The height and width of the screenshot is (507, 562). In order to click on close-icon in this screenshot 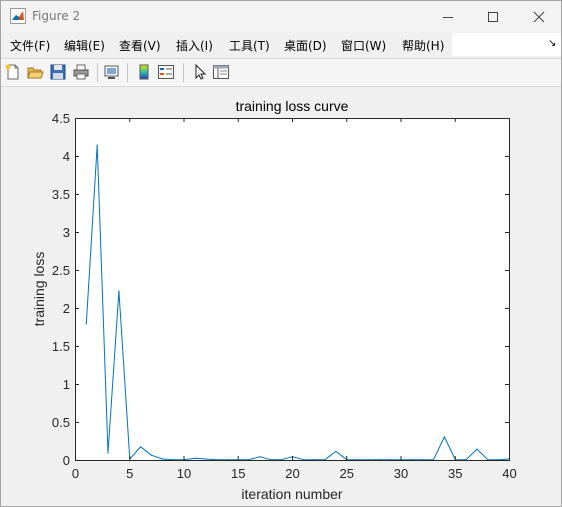, I will do `click(539, 16)`.